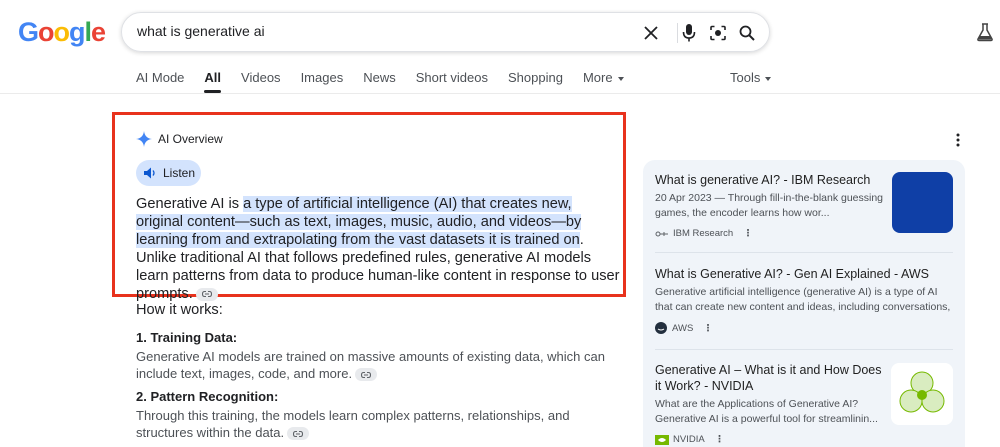 The width and height of the screenshot is (1000, 447). I want to click on ibm-thumbnail, so click(922, 202).